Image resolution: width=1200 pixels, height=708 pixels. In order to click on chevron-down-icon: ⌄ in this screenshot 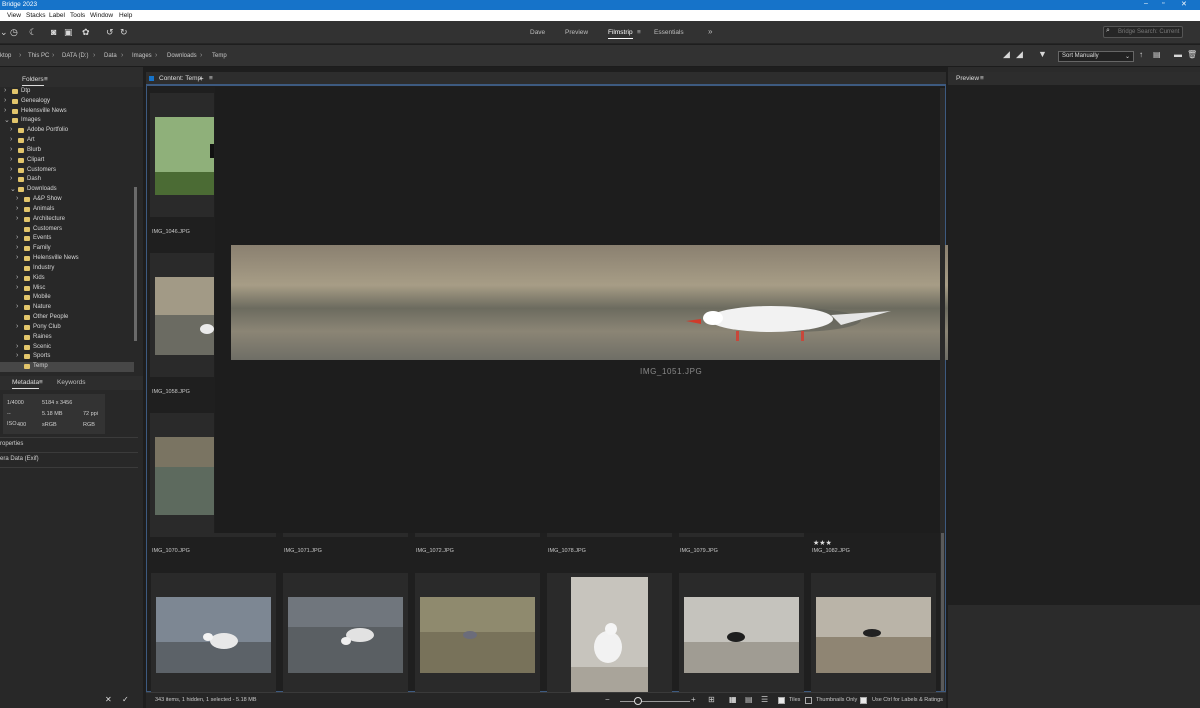, I will do `click(7, 120)`.